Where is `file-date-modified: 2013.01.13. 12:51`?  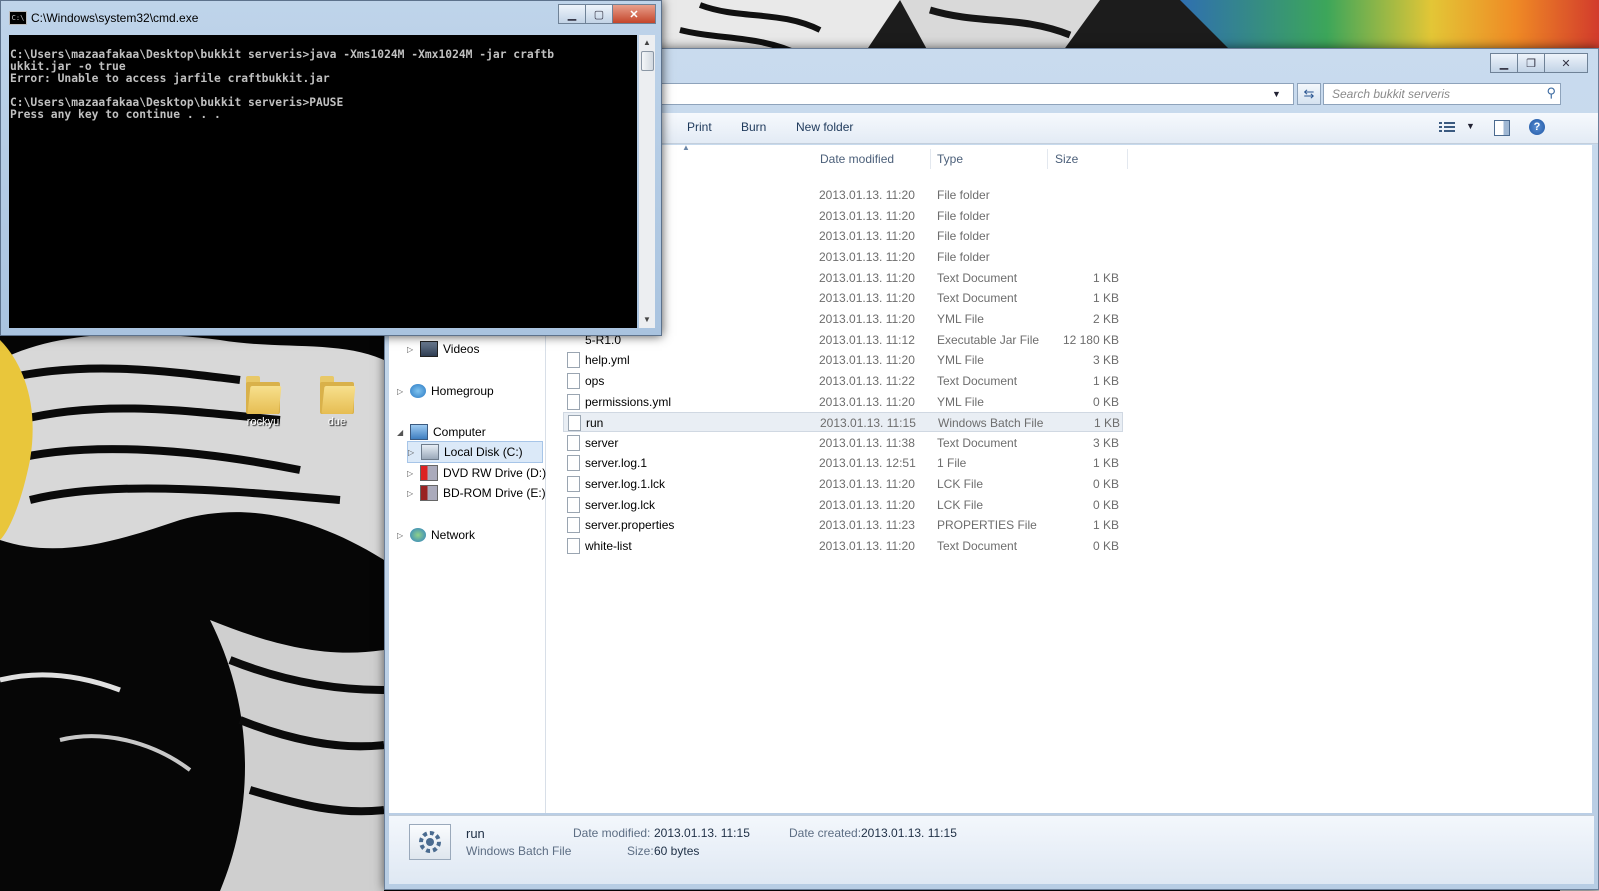
file-date-modified: 2013.01.13. 12:51 is located at coordinates (867, 463).